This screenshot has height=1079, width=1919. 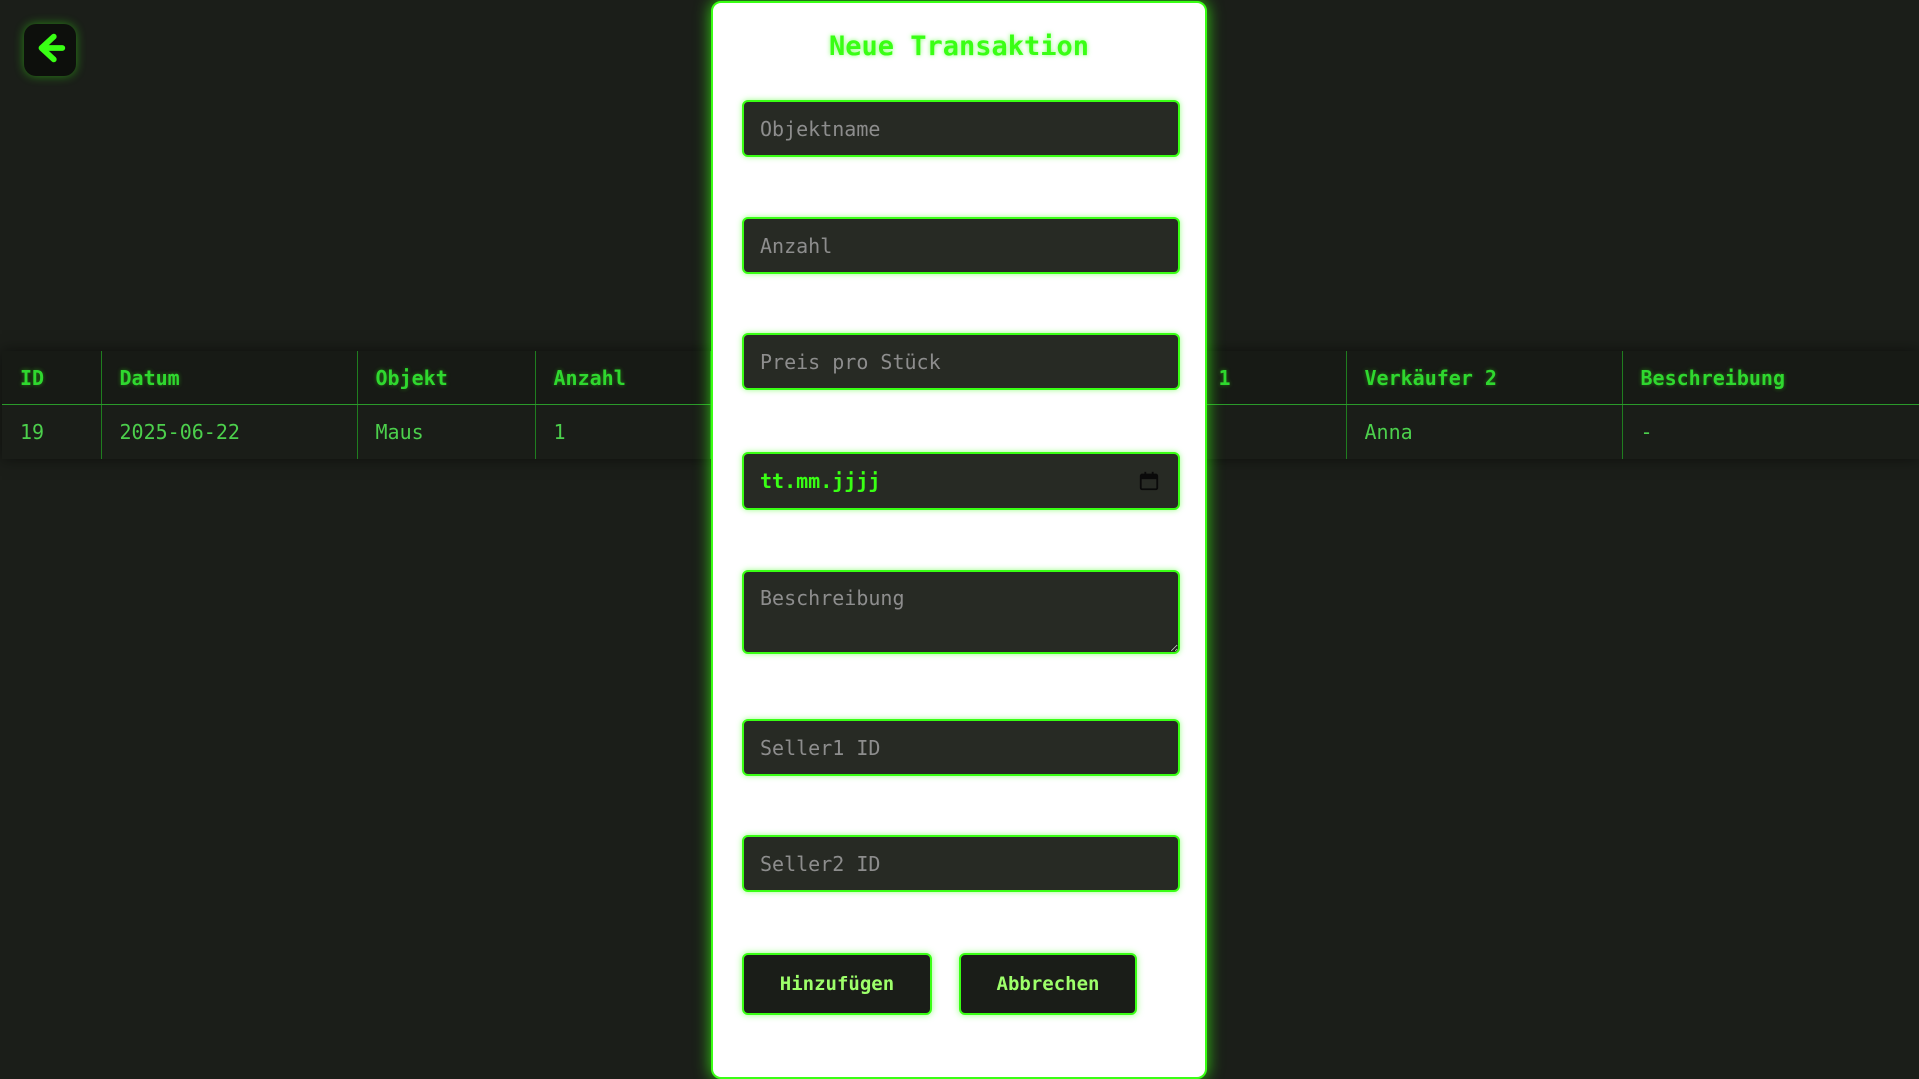 I want to click on column-header-datum: Datum, so click(x=229, y=378).